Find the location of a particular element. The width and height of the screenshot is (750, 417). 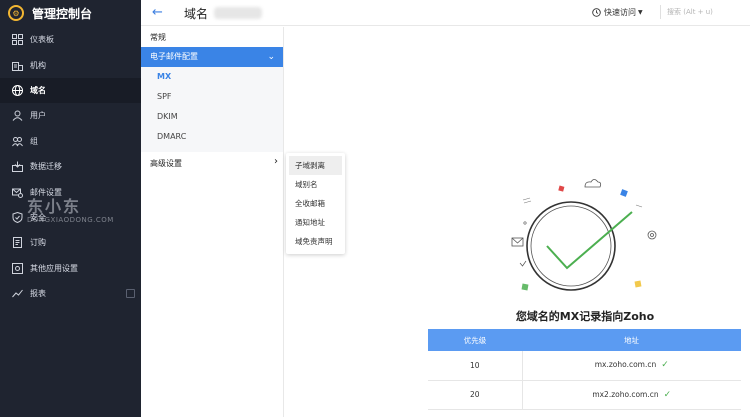

subnav-advanced: 高级设置 › is located at coordinates (214, 162).